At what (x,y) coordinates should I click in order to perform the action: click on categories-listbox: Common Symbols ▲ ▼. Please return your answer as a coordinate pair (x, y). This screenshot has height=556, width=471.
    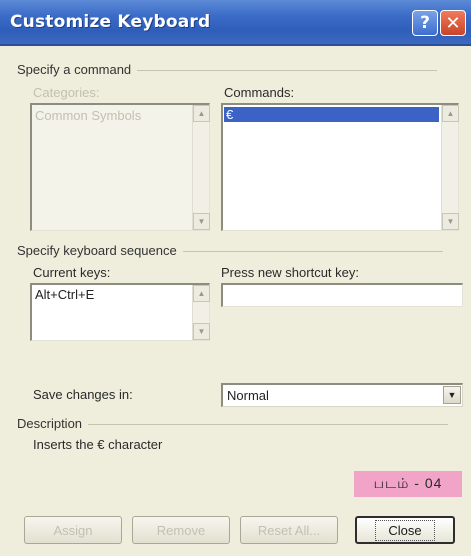
    Looking at the image, I should click on (120, 167).